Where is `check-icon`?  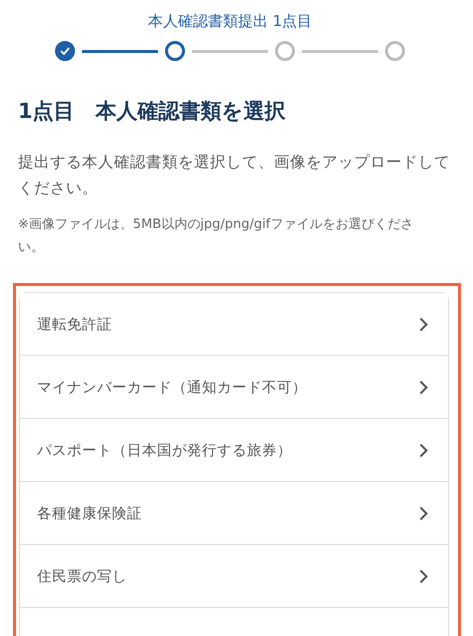 check-icon is located at coordinates (65, 51).